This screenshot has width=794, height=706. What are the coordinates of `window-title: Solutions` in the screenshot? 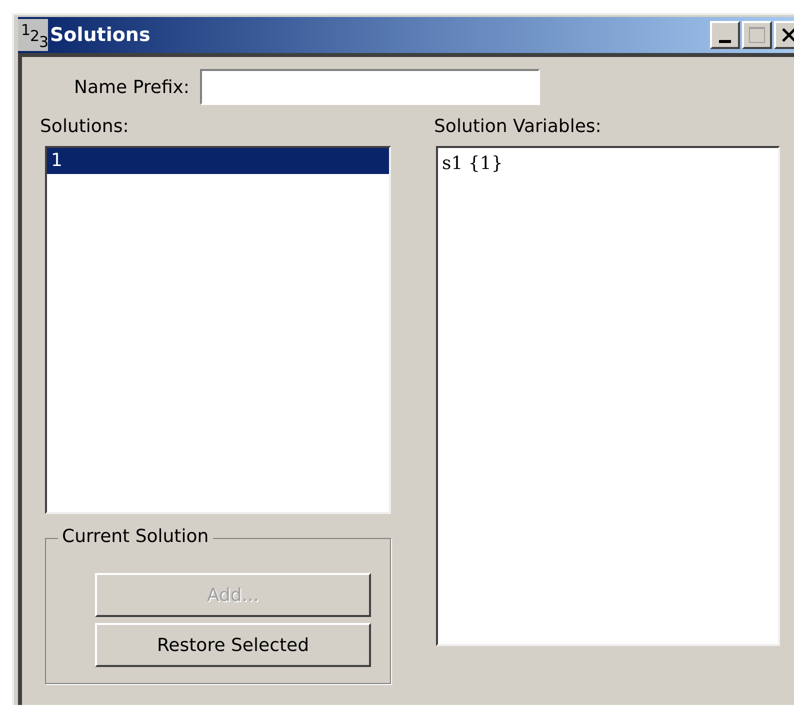 It's located at (100, 35).